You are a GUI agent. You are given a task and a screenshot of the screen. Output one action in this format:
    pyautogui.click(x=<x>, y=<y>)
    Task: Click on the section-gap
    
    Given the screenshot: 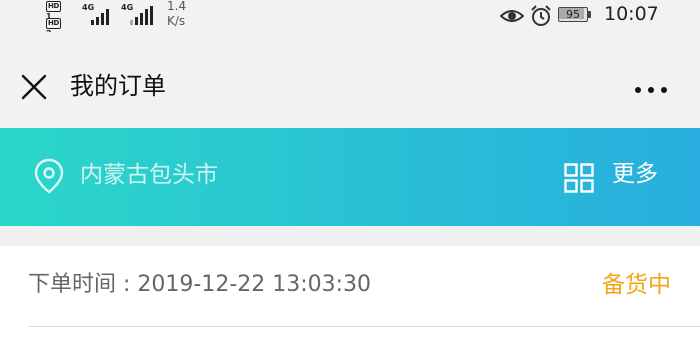 What is the action you would take?
    pyautogui.click(x=350, y=236)
    